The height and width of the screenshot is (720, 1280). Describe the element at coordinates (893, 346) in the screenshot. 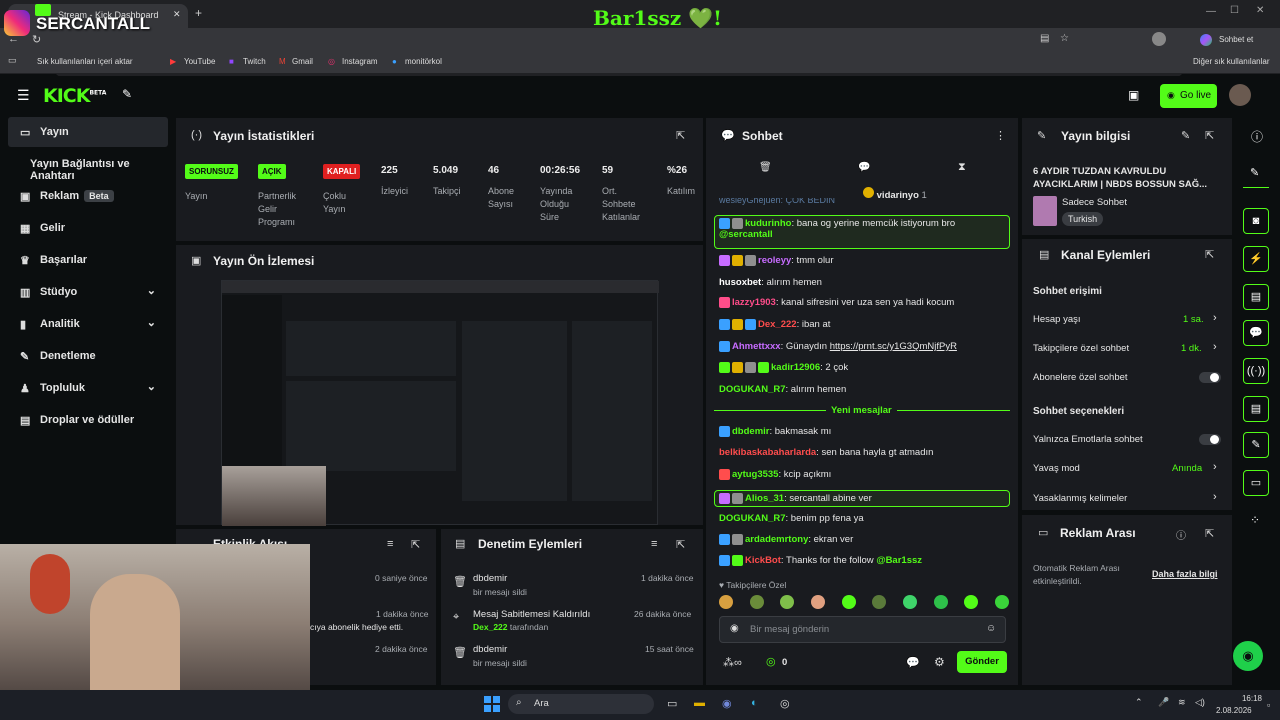

I see `chat-link: https://prnt.sc/y1G3QmNjfPyR` at that location.